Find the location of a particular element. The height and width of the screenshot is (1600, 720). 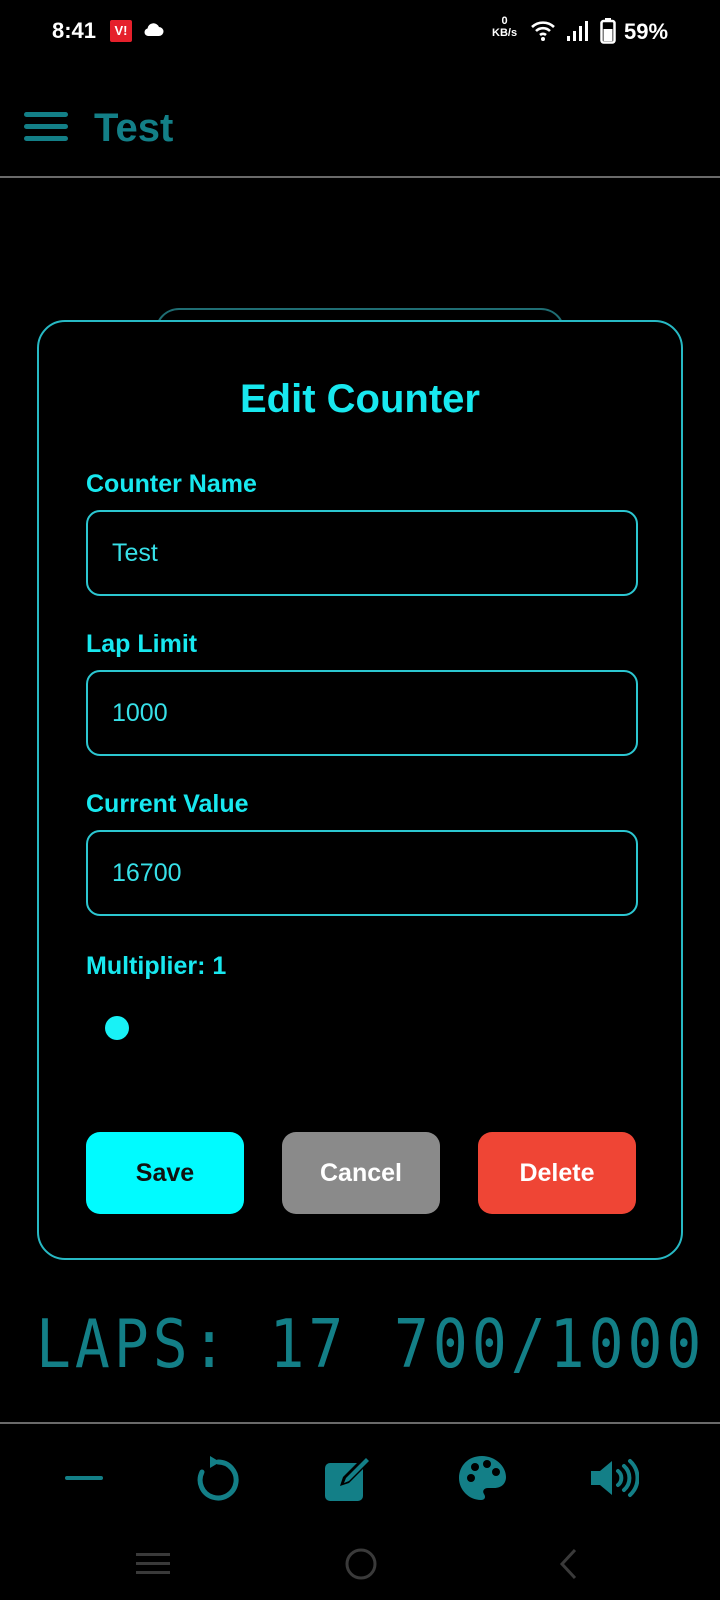

back-icon is located at coordinates (568, 1564).